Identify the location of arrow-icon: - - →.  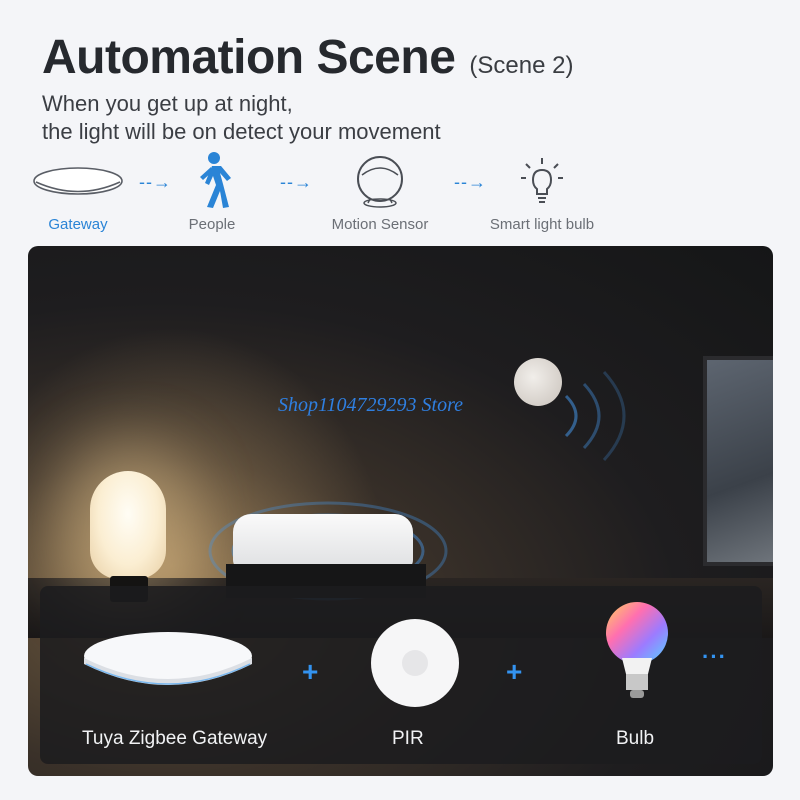
(296, 182).